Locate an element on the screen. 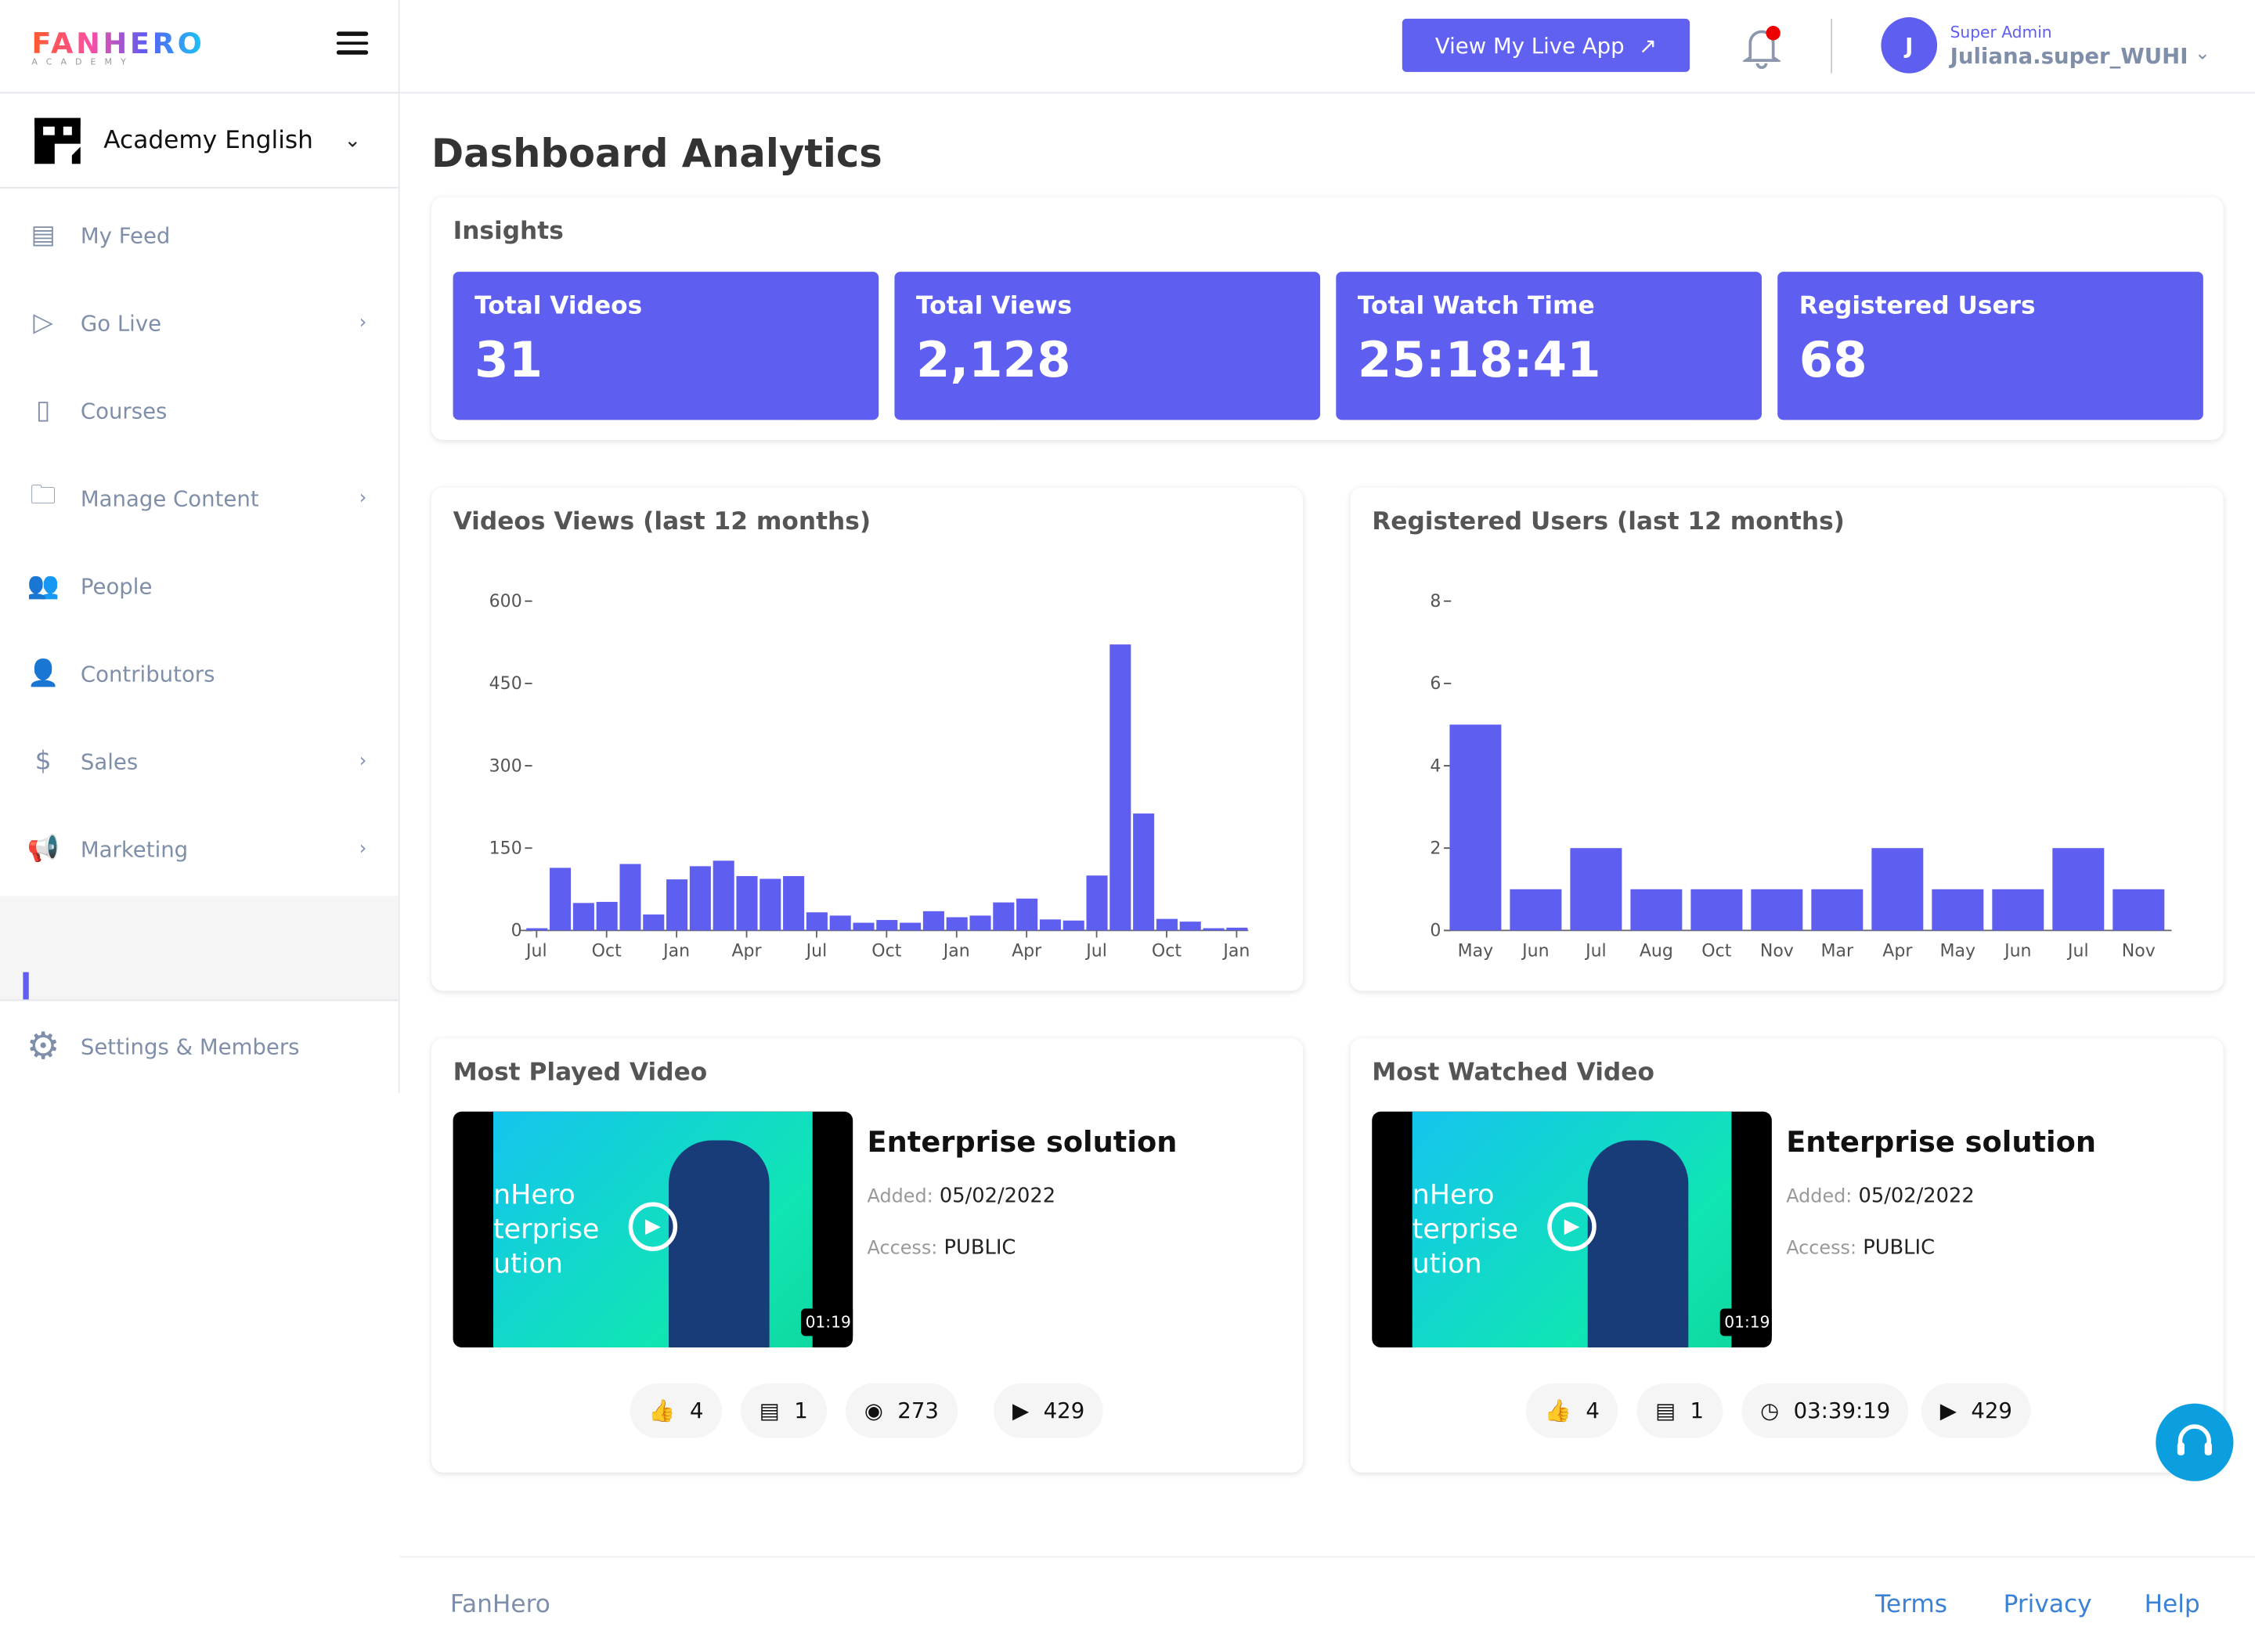 The width and height of the screenshot is (2255, 1652). stat-clock: ◷ 03:39:19 is located at coordinates (1826, 1410).